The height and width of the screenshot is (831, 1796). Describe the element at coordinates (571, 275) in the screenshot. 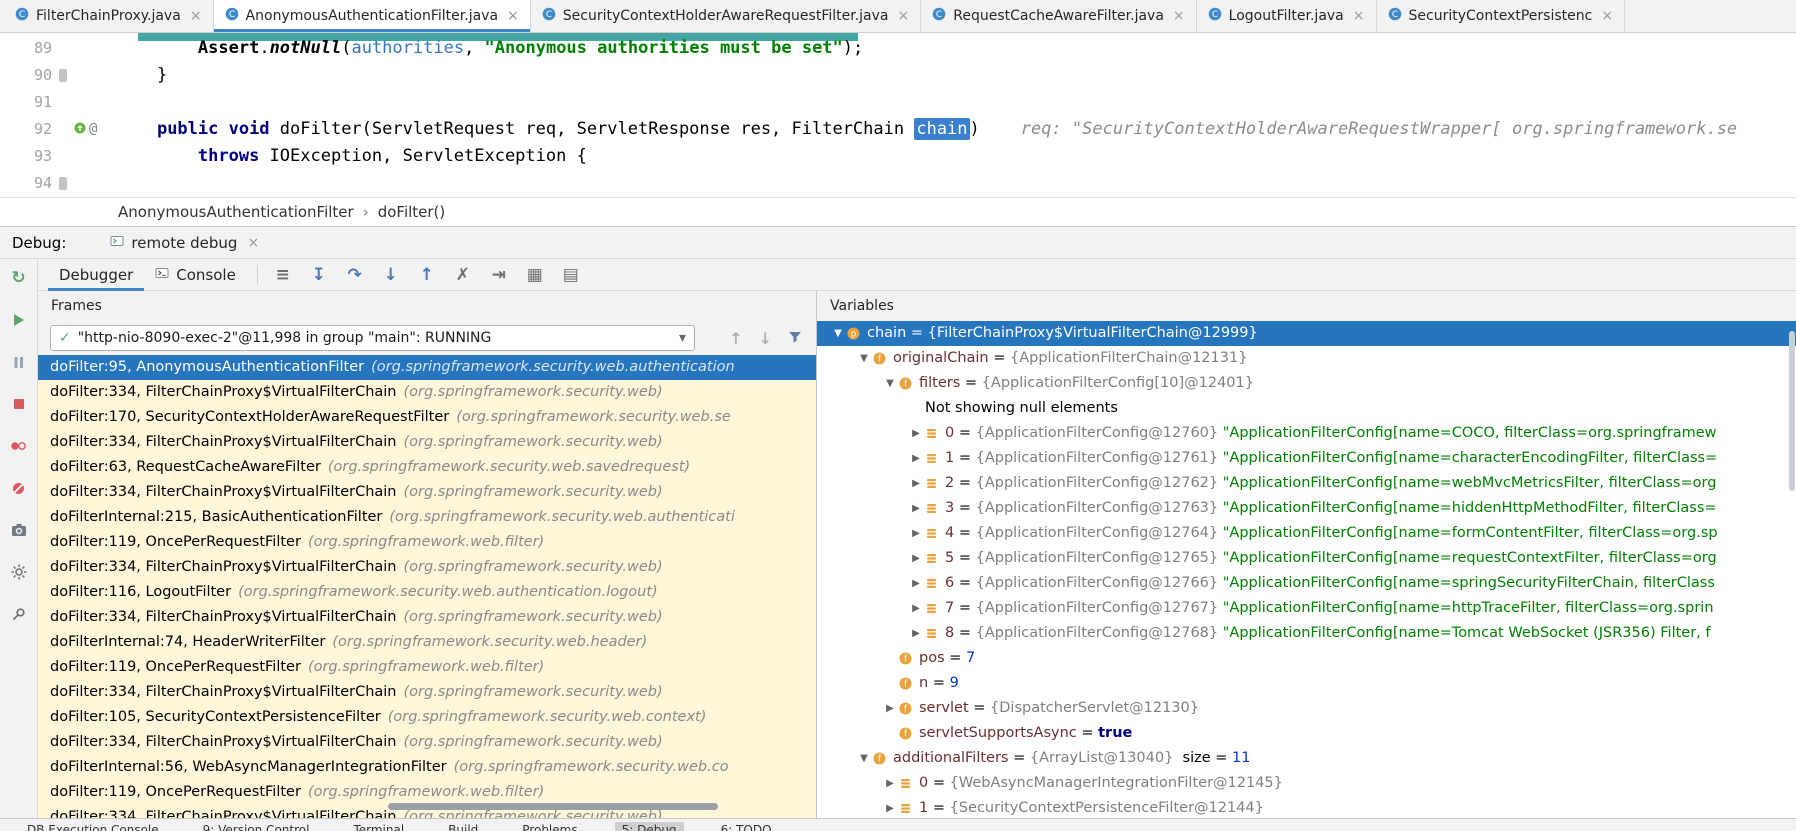

I see `layout-settings-icon: ▤` at that location.